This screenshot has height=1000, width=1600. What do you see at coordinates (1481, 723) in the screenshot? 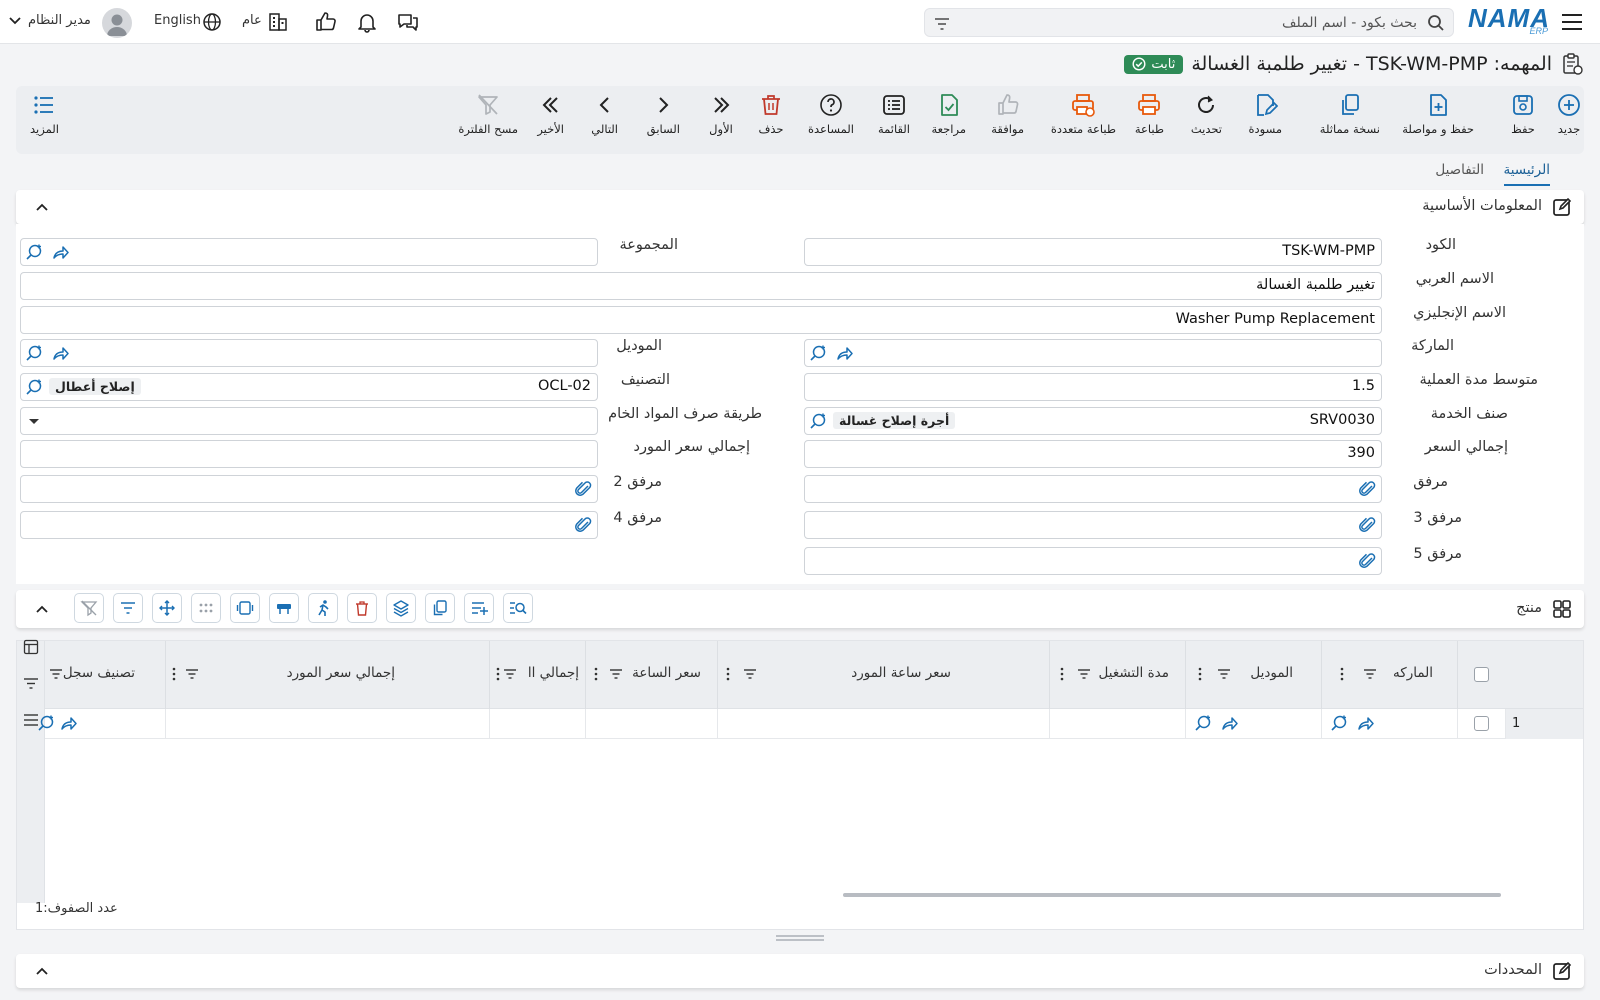
I see `row-checkbox` at bounding box center [1481, 723].